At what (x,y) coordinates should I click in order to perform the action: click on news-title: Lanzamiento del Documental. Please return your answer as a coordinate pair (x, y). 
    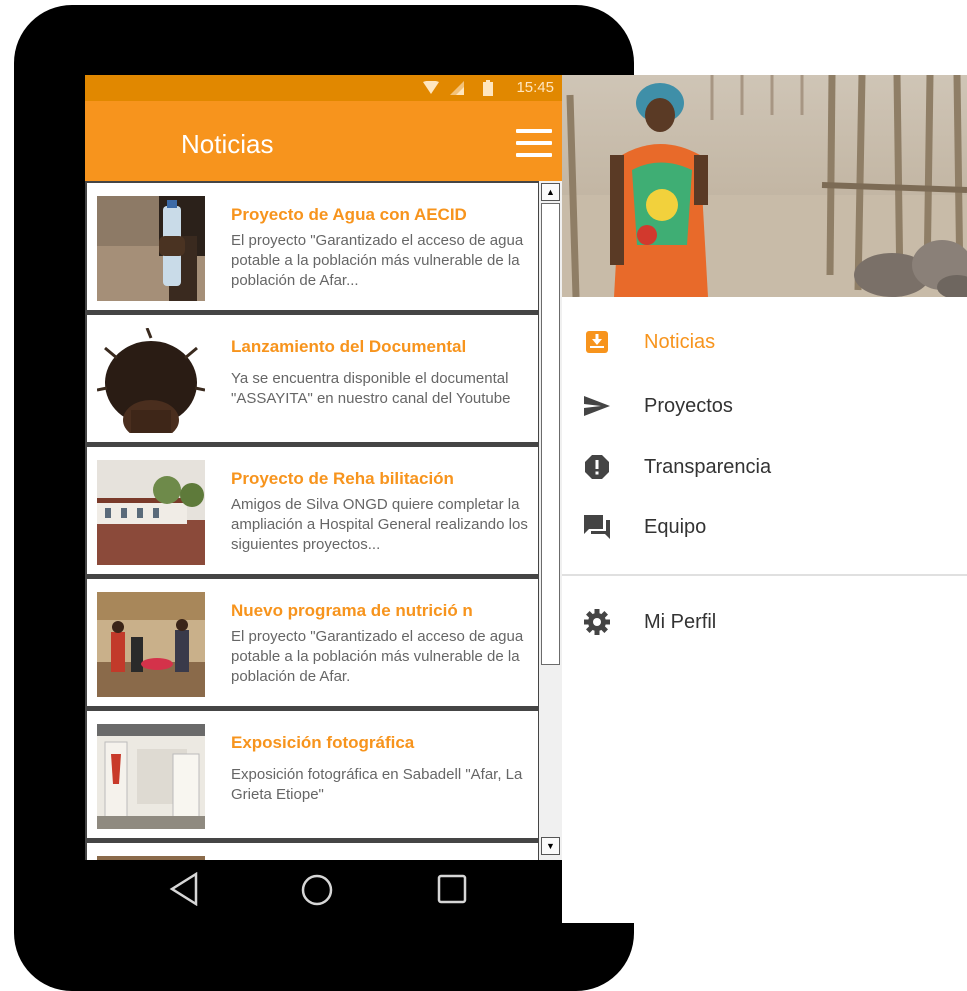
    Looking at the image, I should click on (349, 346).